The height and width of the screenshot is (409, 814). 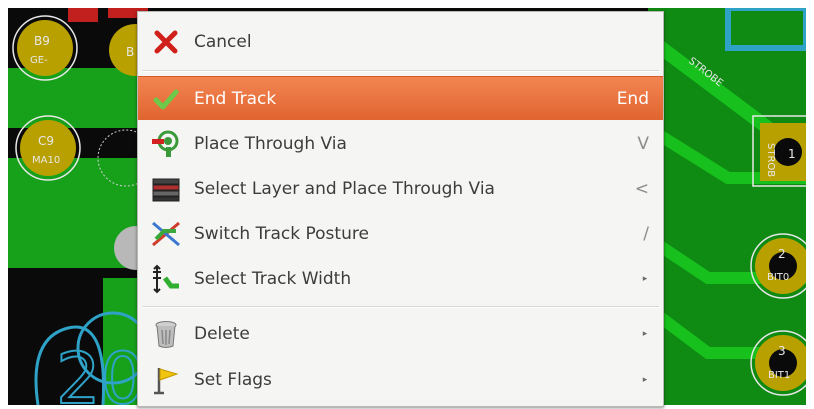 I want to click on menu-item-switch-track-posture: Switch Track Posture /, so click(x=400, y=234).